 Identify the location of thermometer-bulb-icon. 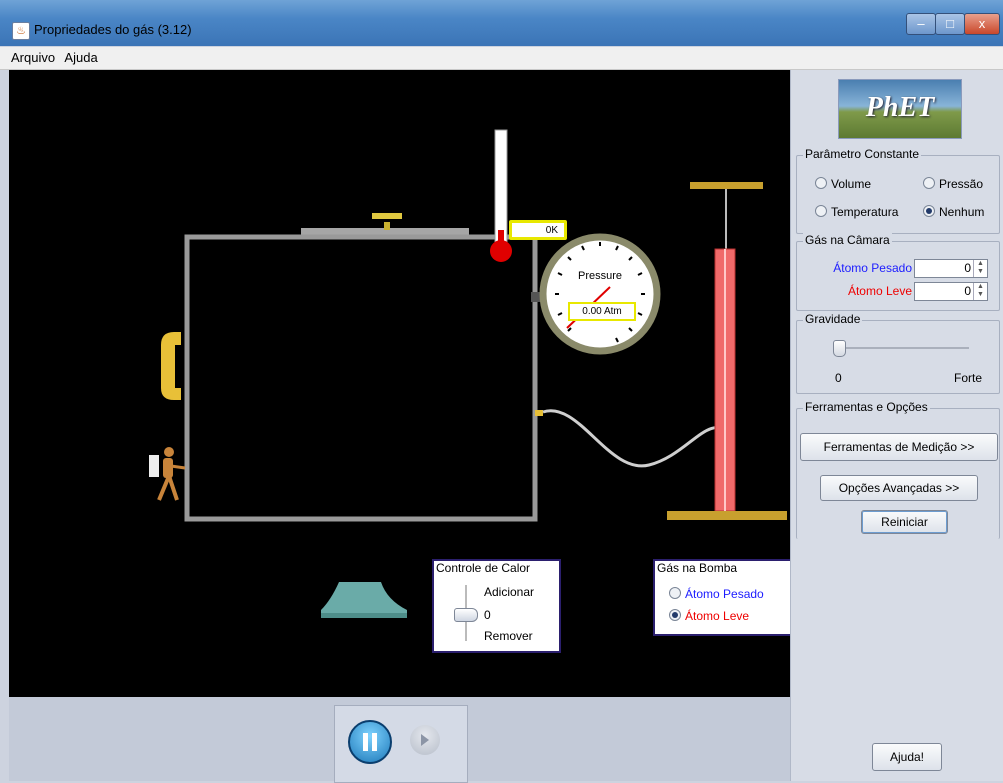
(501, 251).